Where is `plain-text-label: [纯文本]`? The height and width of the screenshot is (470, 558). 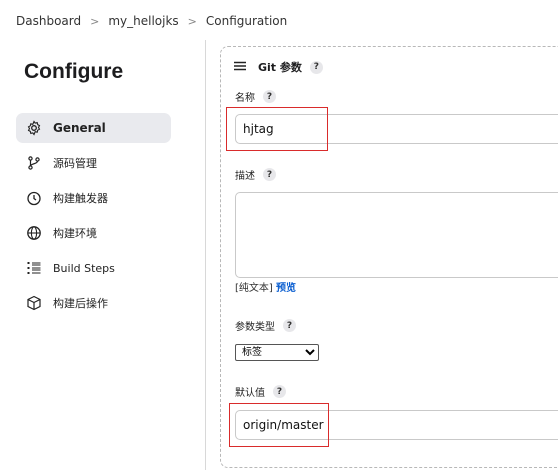
plain-text-label: [纯文本] is located at coordinates (254, 288).